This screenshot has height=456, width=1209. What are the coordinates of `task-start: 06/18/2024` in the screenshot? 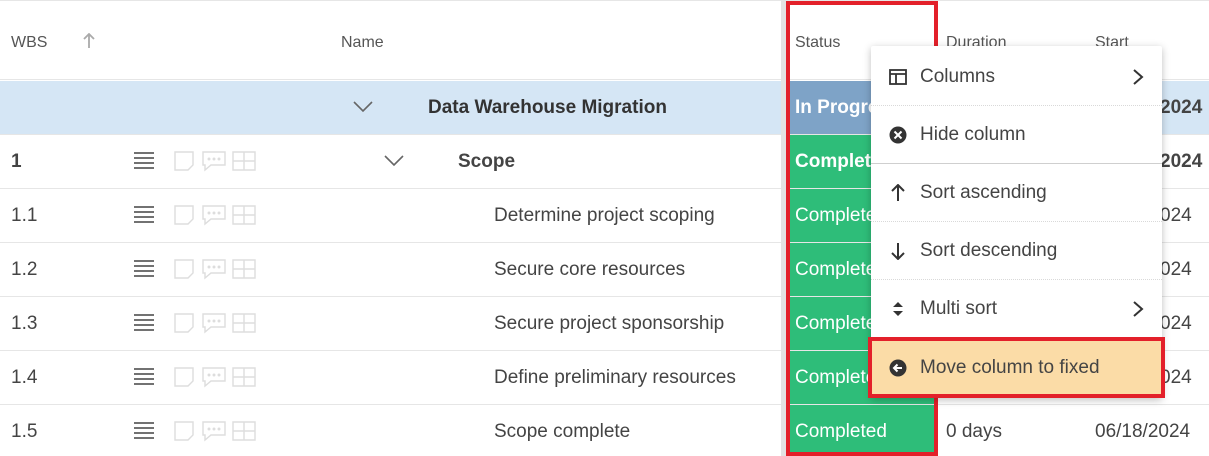 It's located at (1143, 431).